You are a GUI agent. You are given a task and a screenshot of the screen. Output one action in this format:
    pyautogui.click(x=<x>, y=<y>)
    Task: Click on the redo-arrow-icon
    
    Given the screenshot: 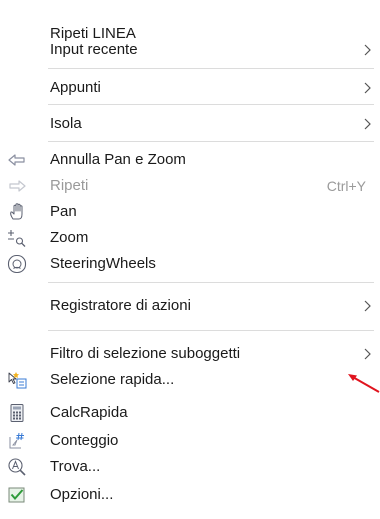 What is the action you would take?
    pyautogui.click(x=17, y=186)
    